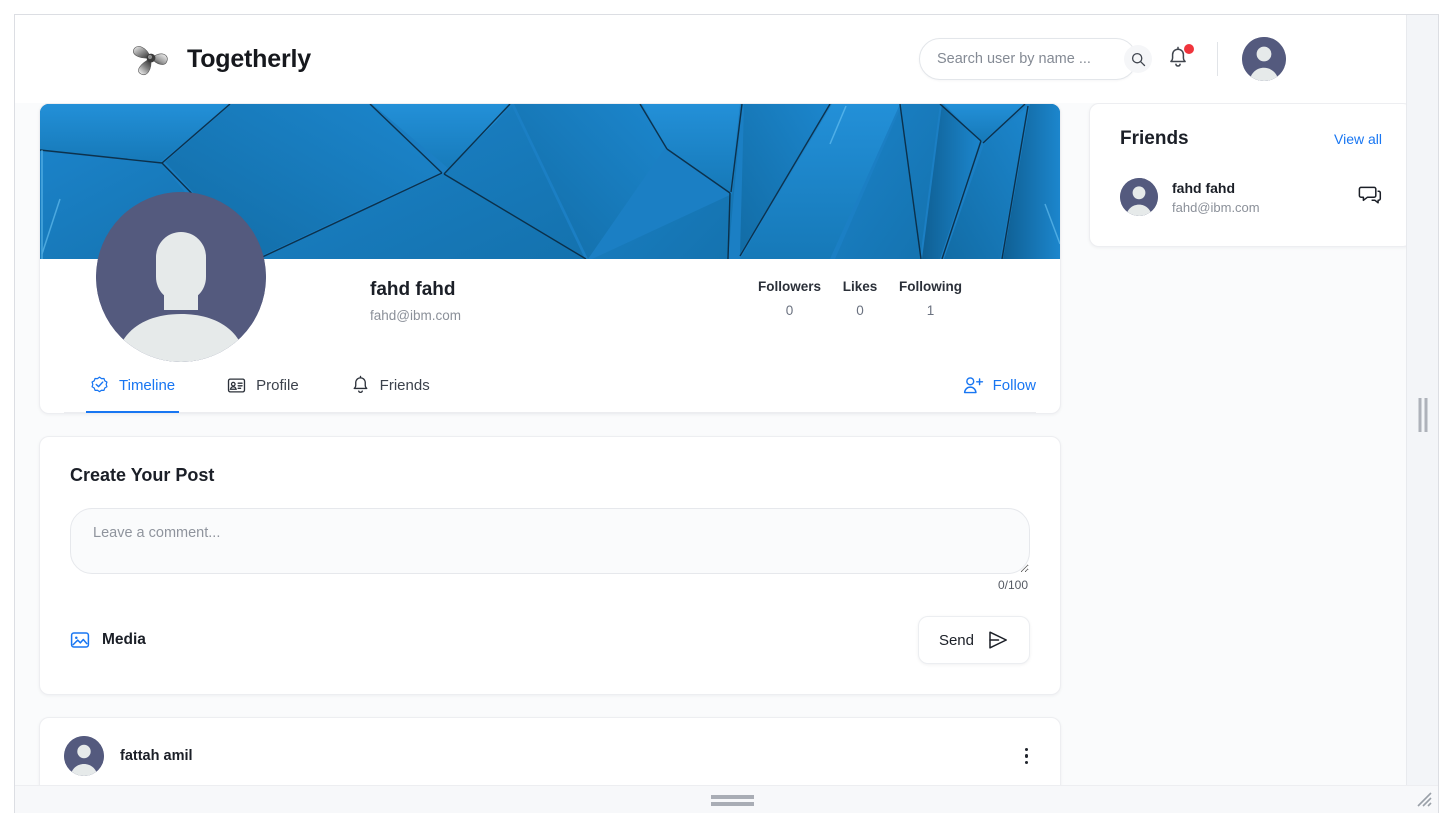 The image size is (1453, 813). What do you see at coordinates (550, 541) in the screenshot?
I see `post-textarea` at bounding box center [550, 541].